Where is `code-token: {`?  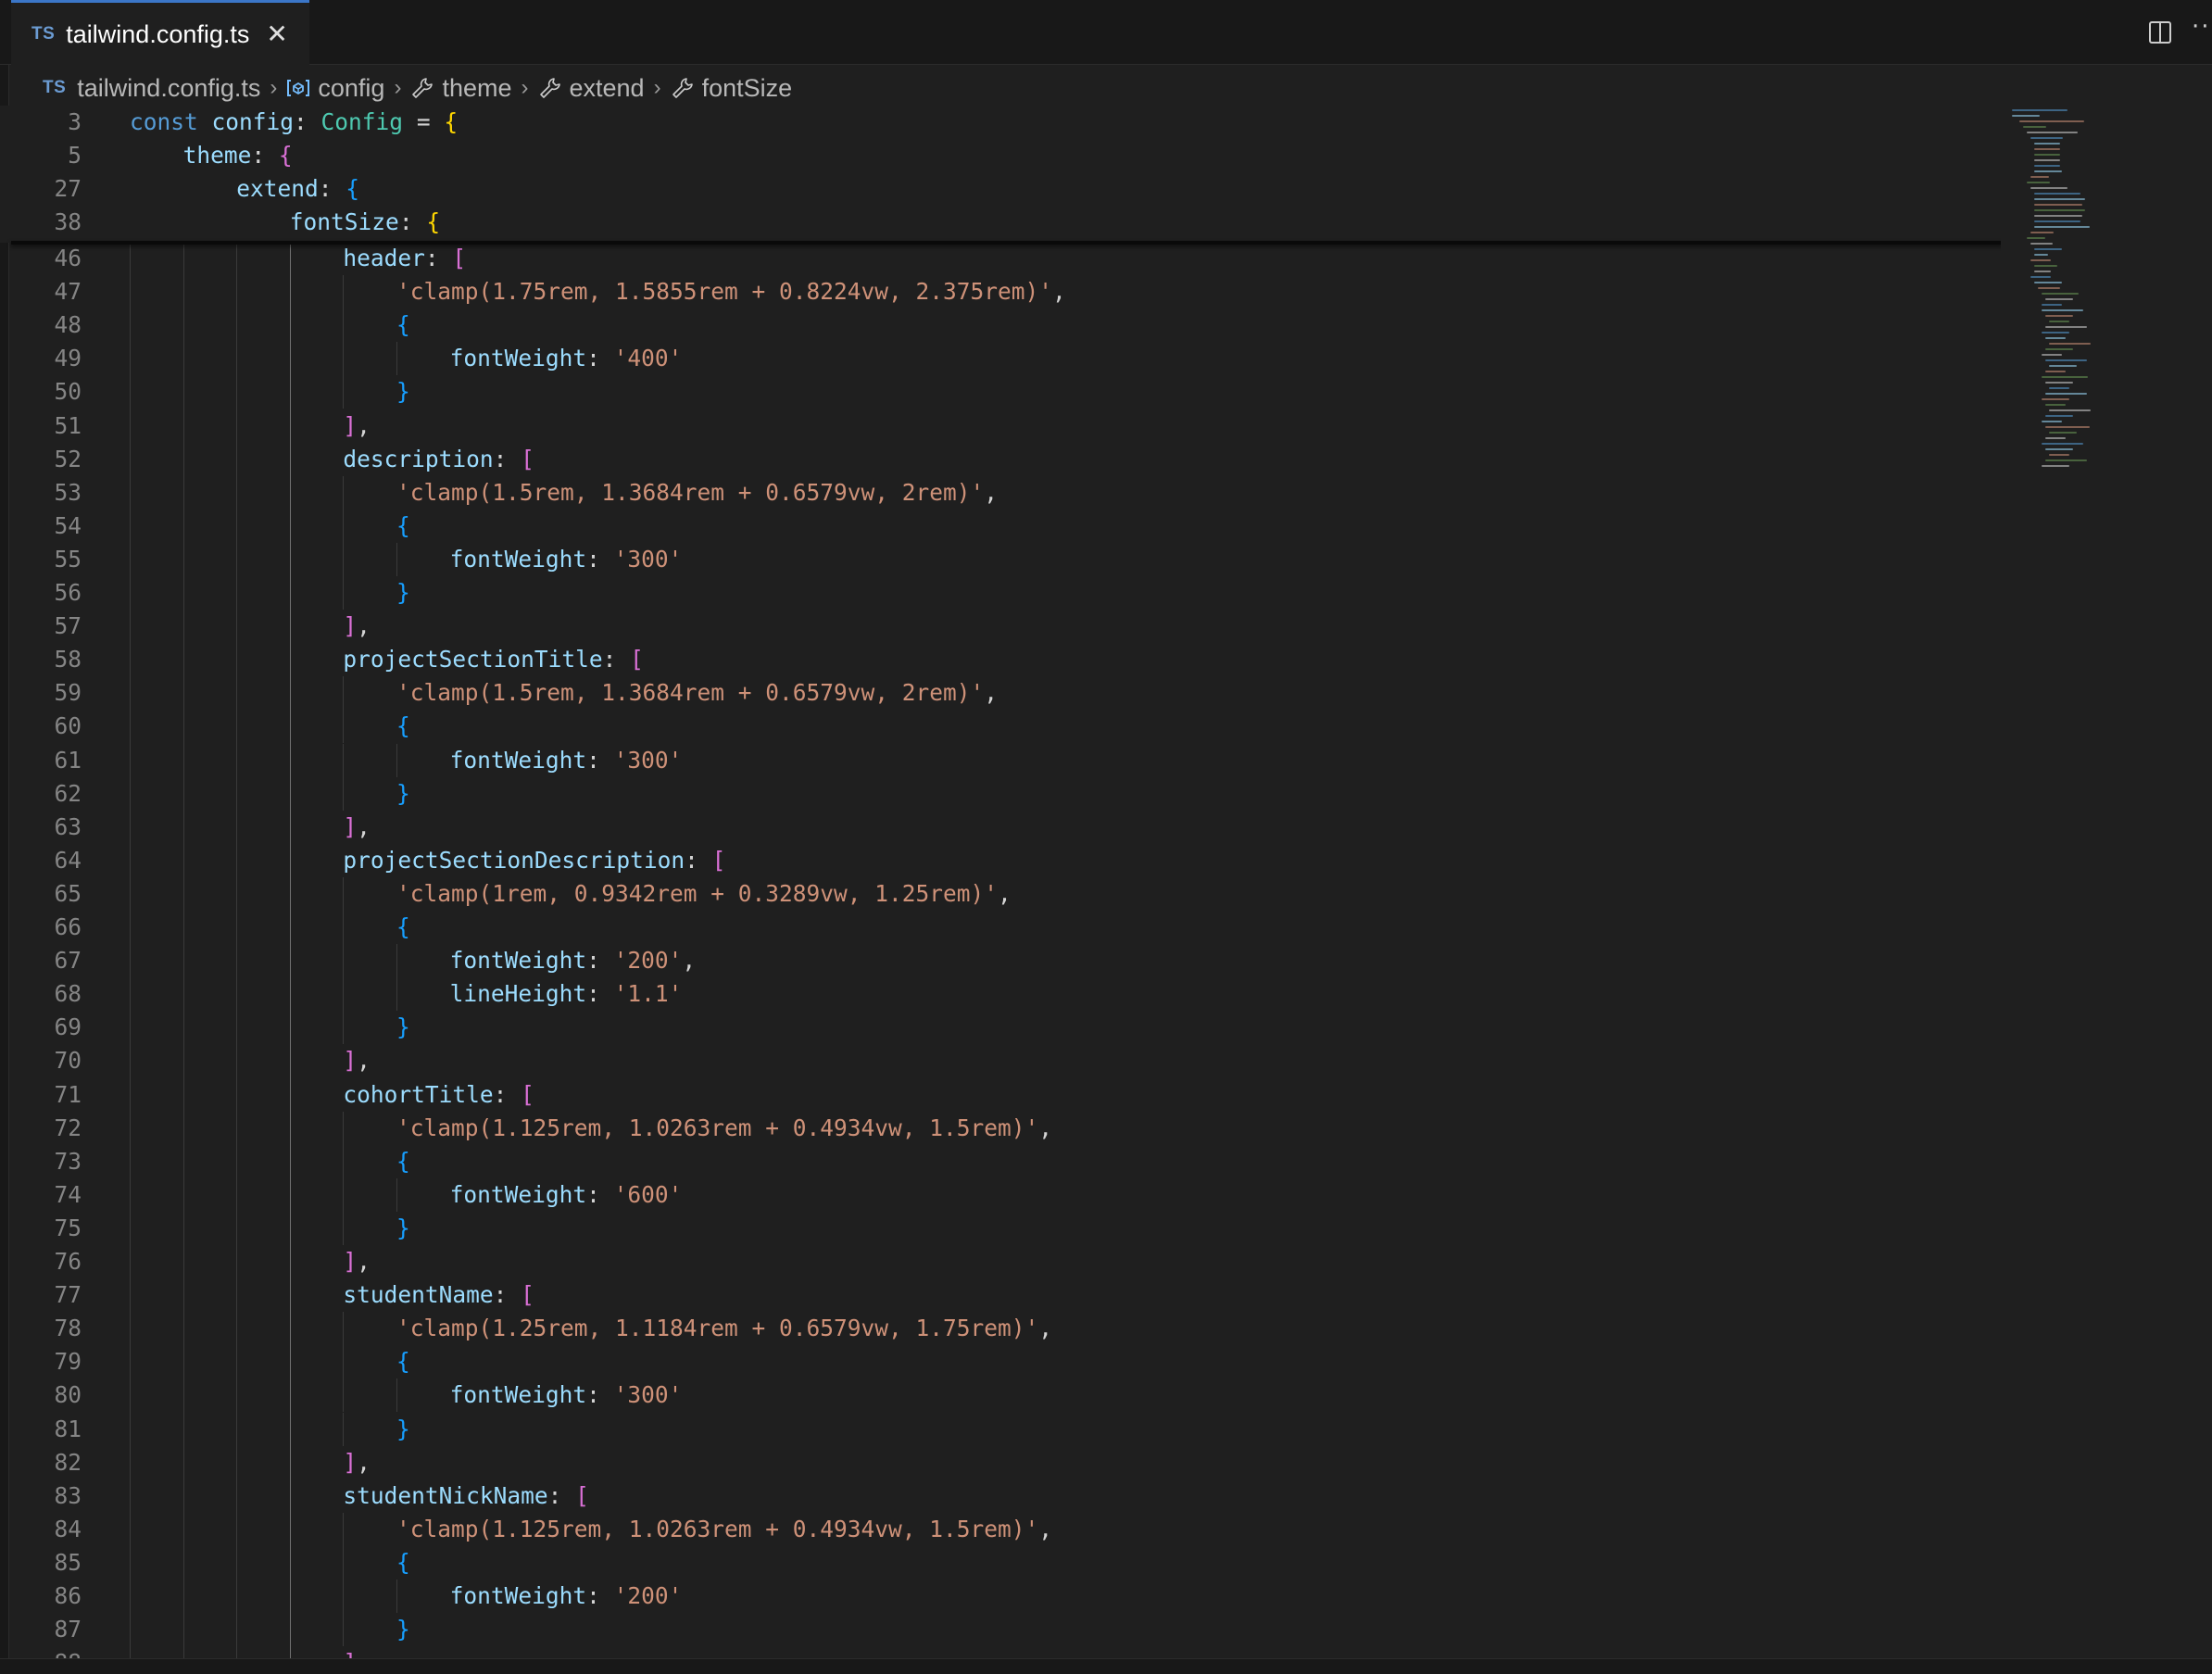
code-token: { is located at coordinates (285, 156).